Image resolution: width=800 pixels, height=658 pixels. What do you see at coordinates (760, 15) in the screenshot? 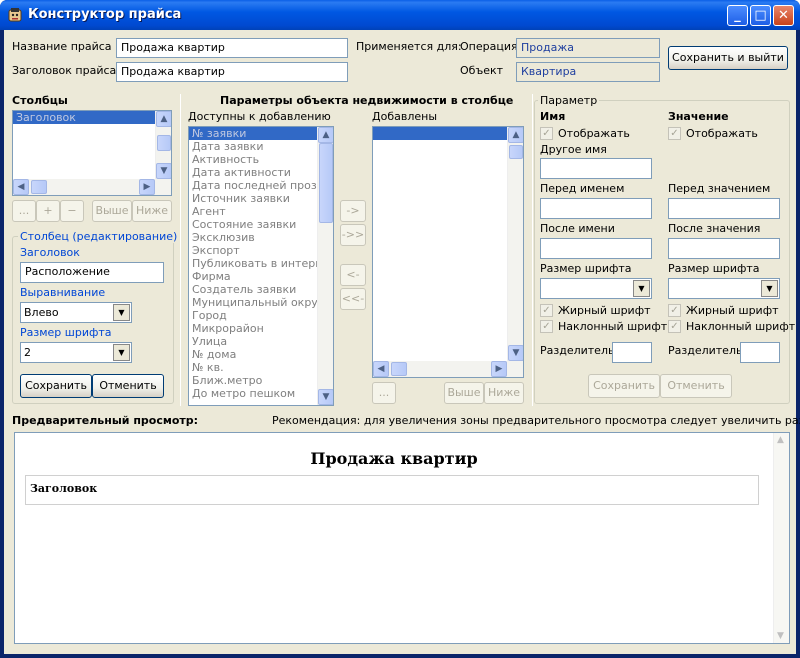
I see `maximize-button: □` at bounding box center [760, 15].